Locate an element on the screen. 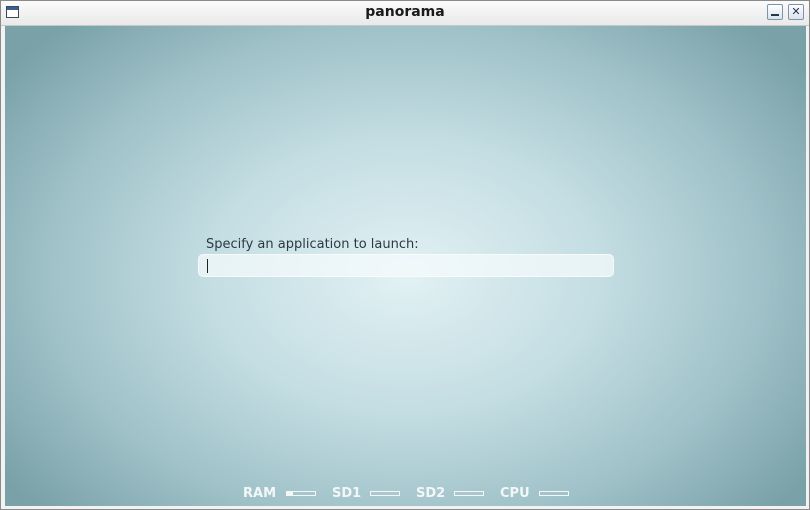 The image size is (810, 510). sd1-meter is located at coordinates (385, 493).